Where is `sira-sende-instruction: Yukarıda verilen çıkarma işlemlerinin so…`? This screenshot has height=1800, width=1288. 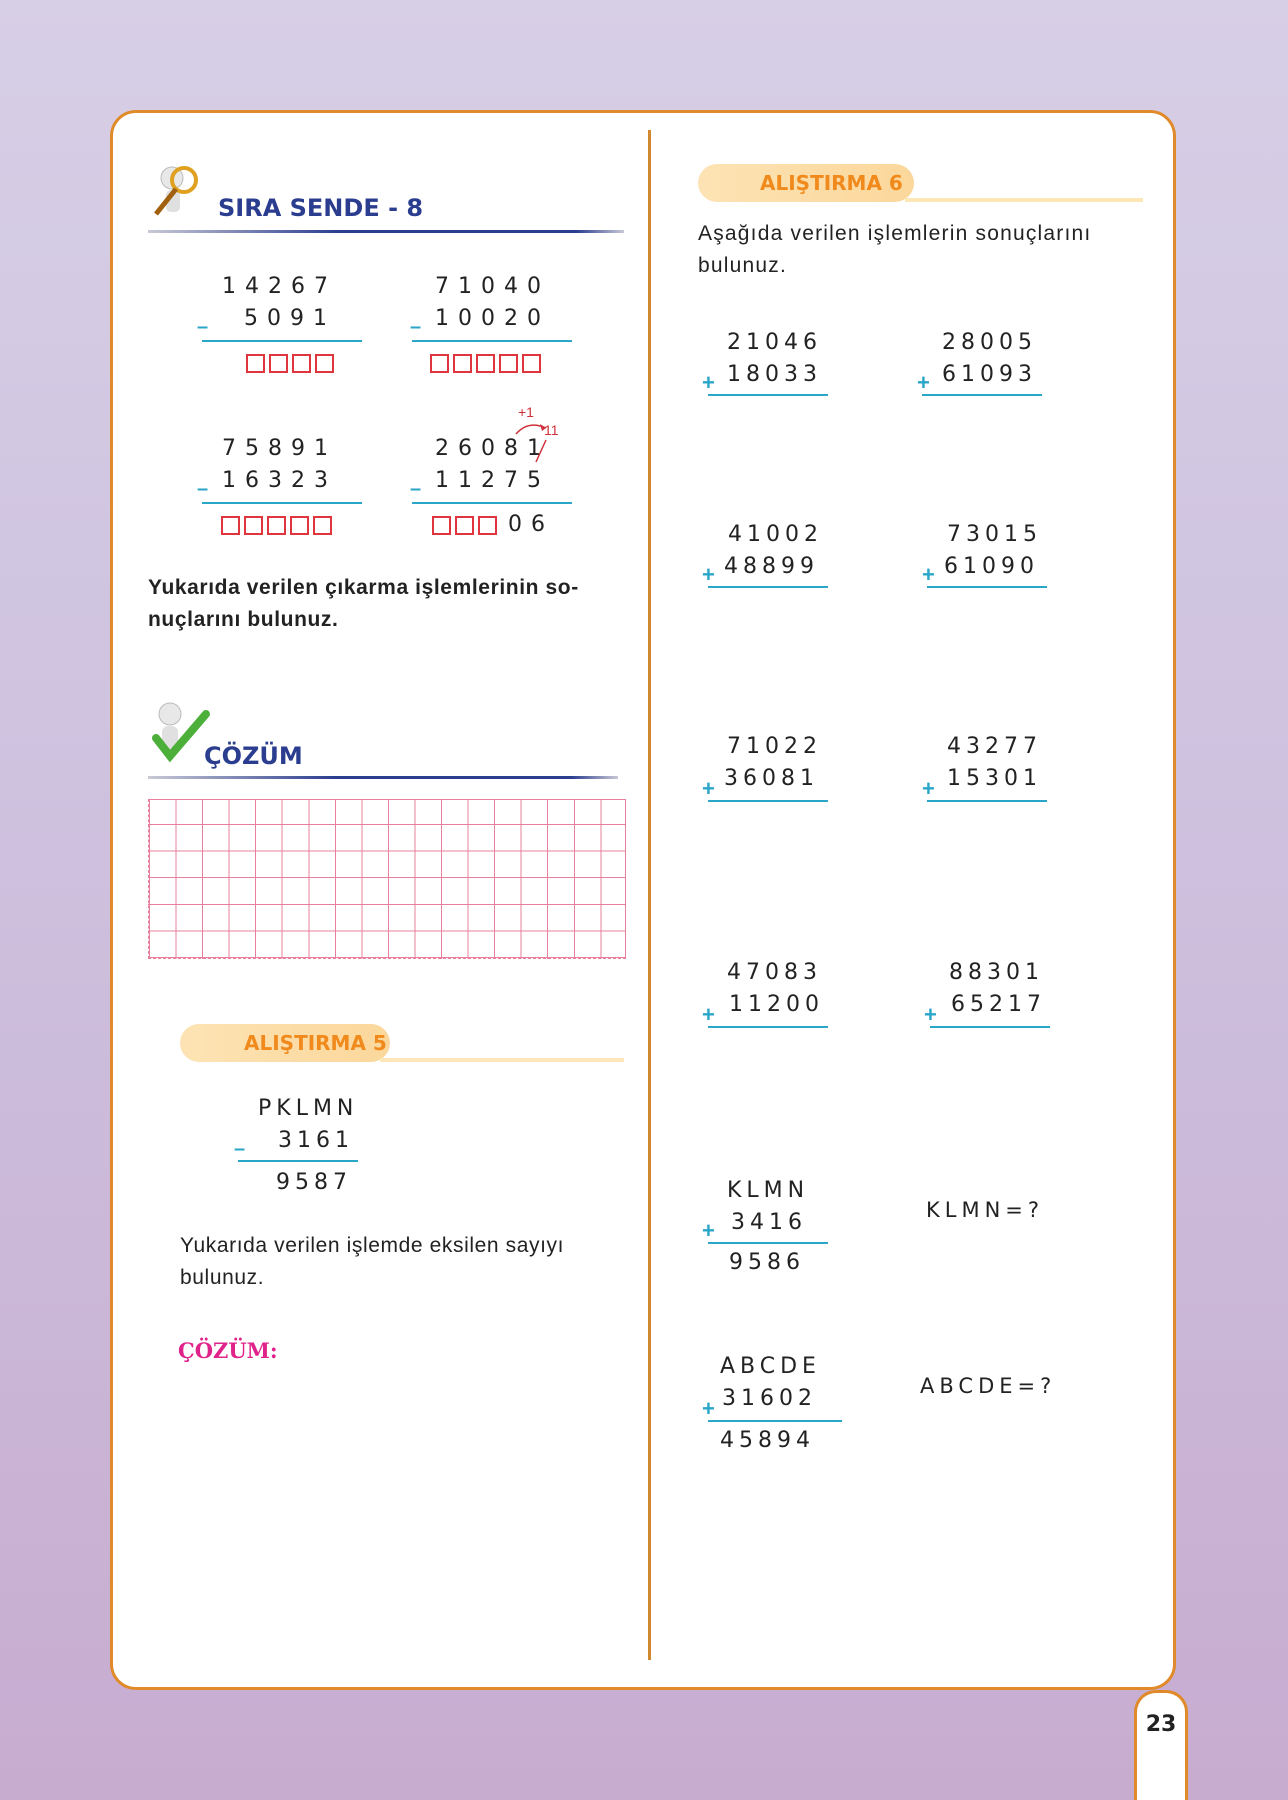 sira-sende-instruction: Yukarıda verilen çıkarma işlemlerinin so… is located at coordinates (363, 603).